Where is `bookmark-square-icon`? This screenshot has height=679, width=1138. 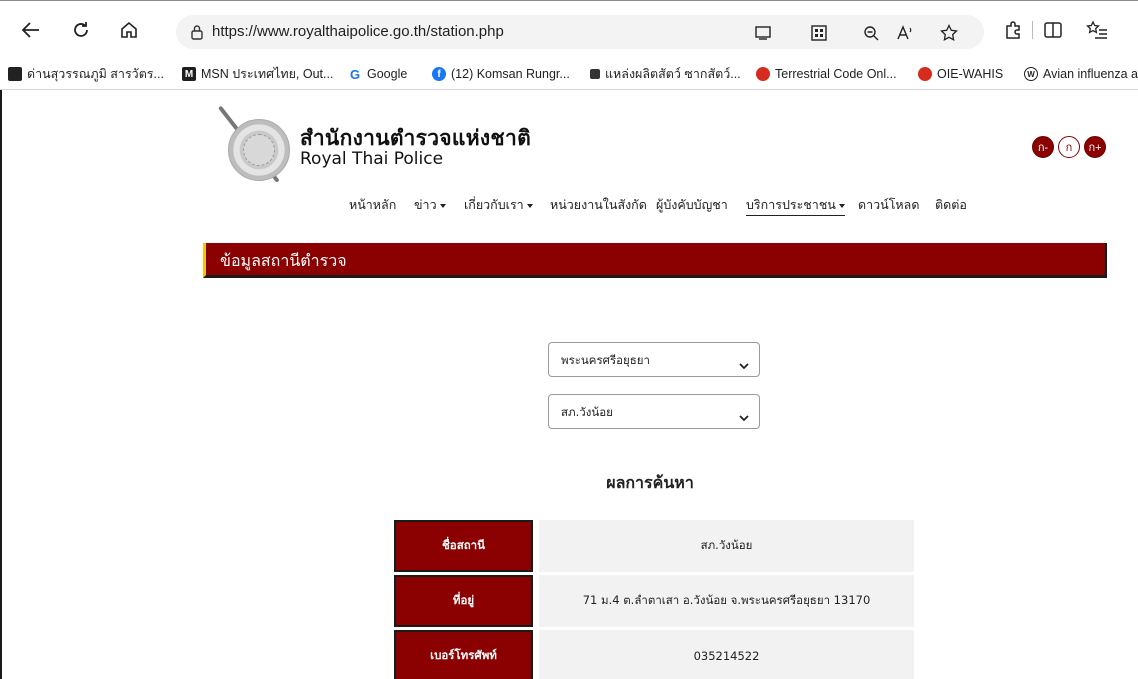 bookmark-square-icon is located at coordinates (15, 74).